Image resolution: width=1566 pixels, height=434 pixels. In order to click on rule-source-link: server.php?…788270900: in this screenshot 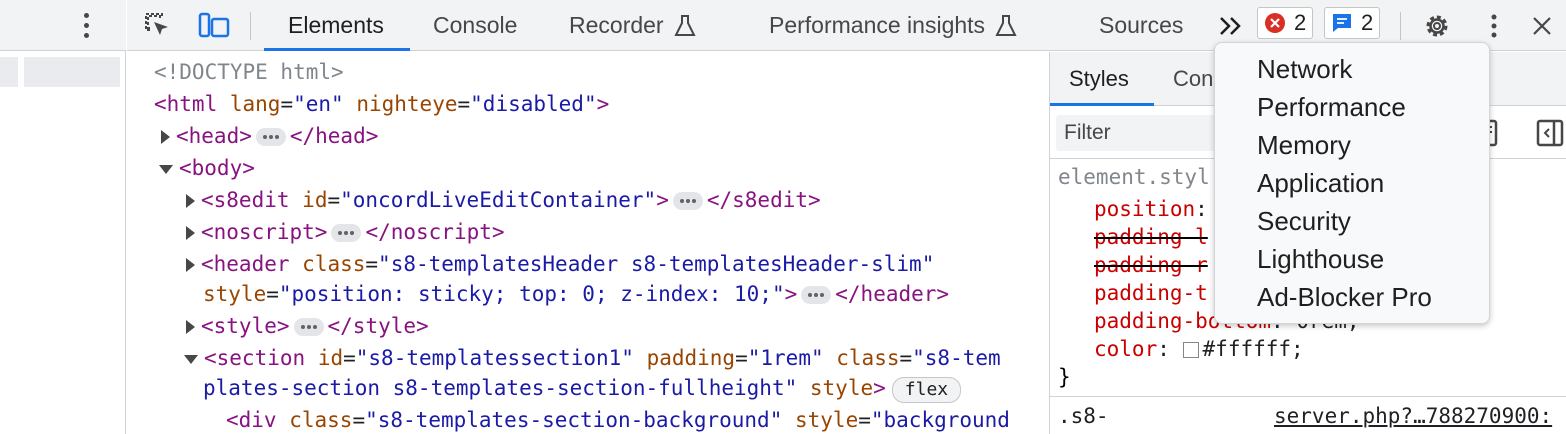, I will do `click(1413, 416)`.